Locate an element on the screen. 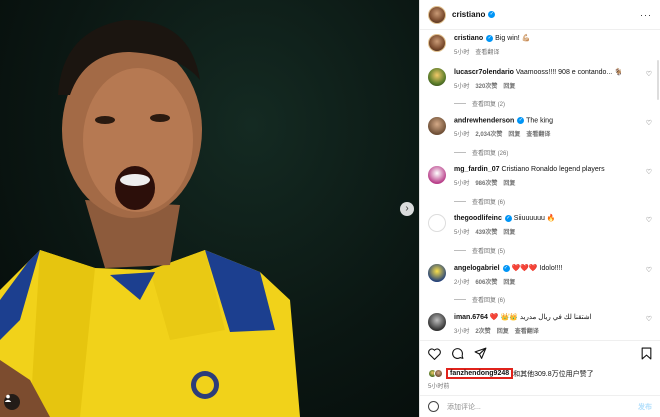 The height and width of the screenshot is (417, 660). next-image-button: › is located at coordinates (407, 209).